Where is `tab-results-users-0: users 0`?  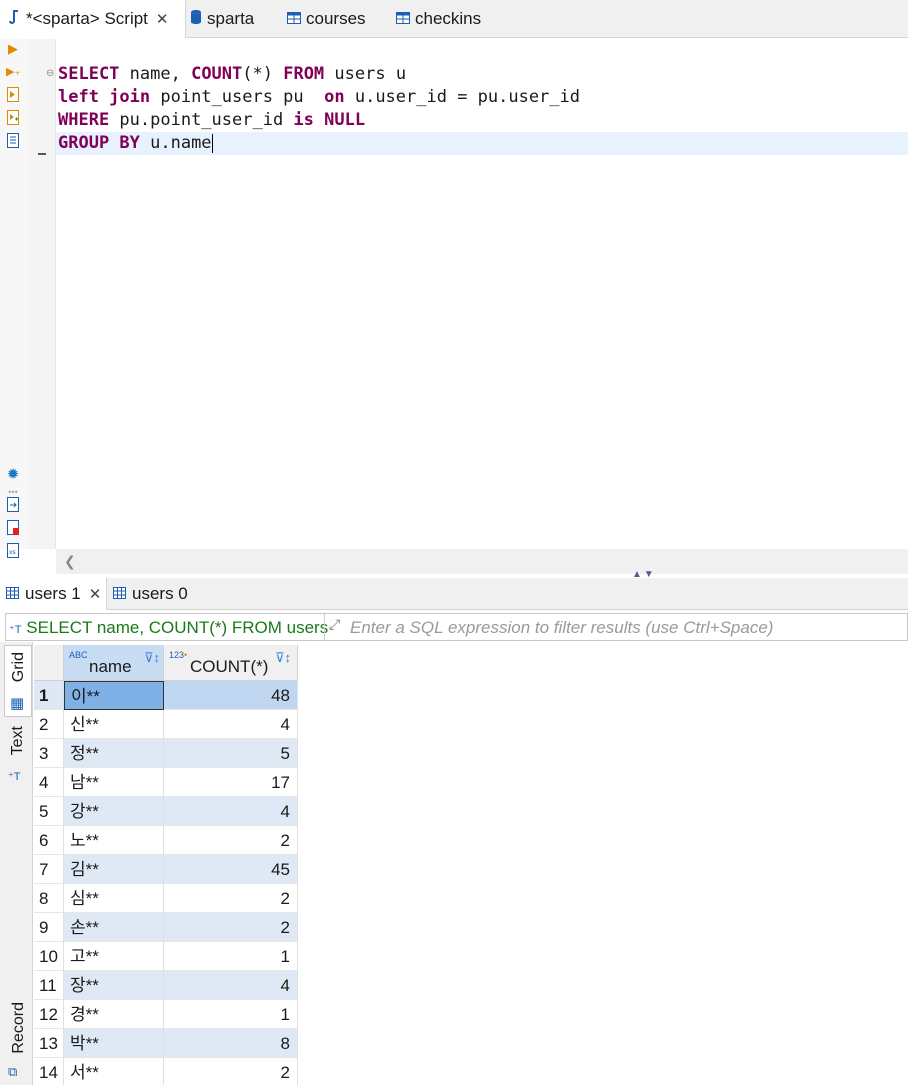 tab-results-users-0: users 0 is located at coordinates (150, 594).